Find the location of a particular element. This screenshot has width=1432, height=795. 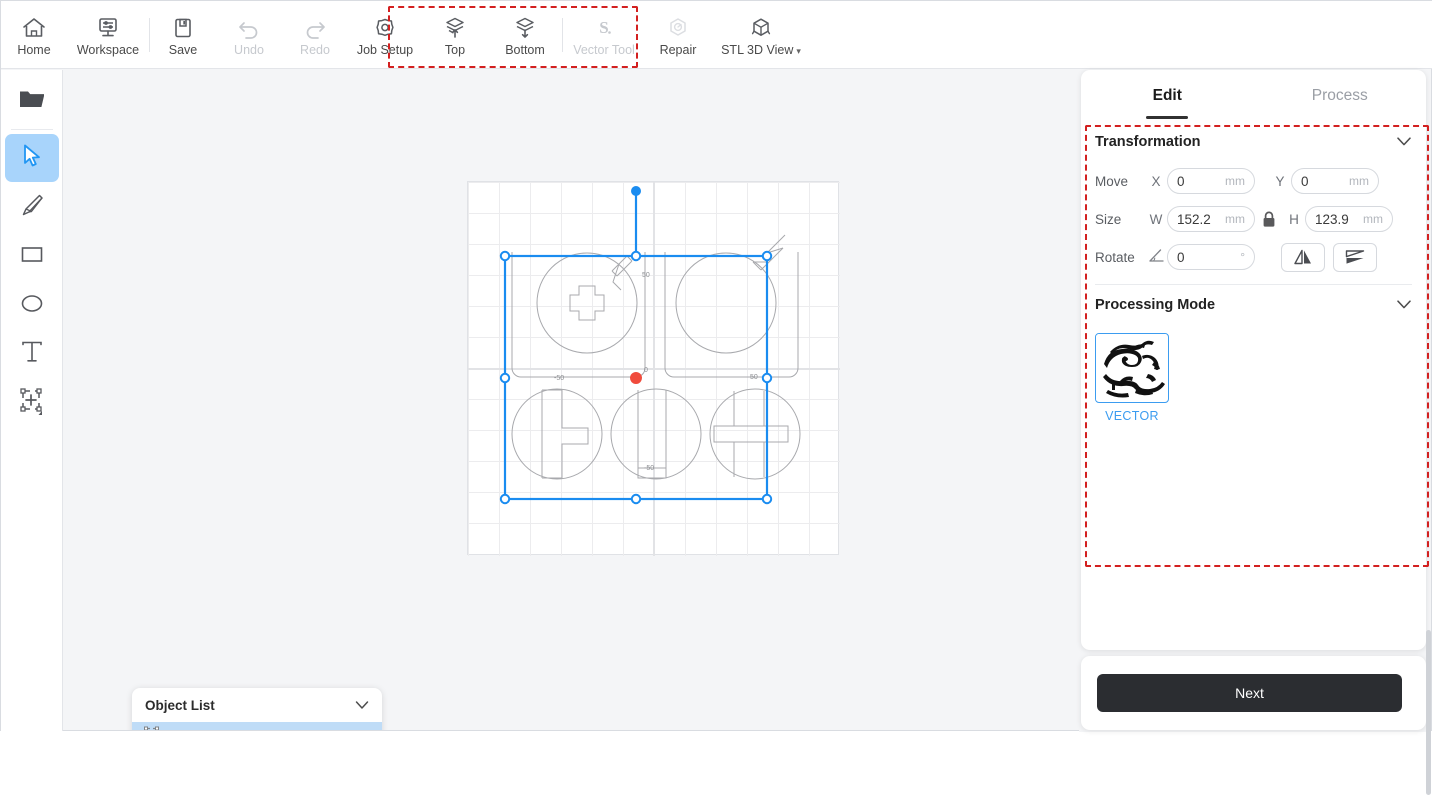

move-y-field: mm is located at coordinates (1335, 181).